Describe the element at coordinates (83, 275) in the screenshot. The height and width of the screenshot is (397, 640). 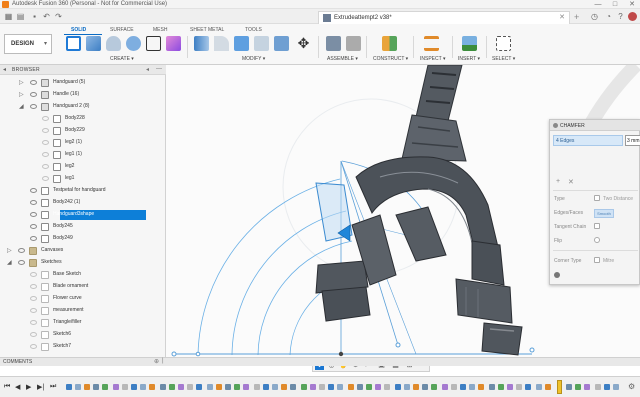
I see `tree-row: Base Sketch` at that location.